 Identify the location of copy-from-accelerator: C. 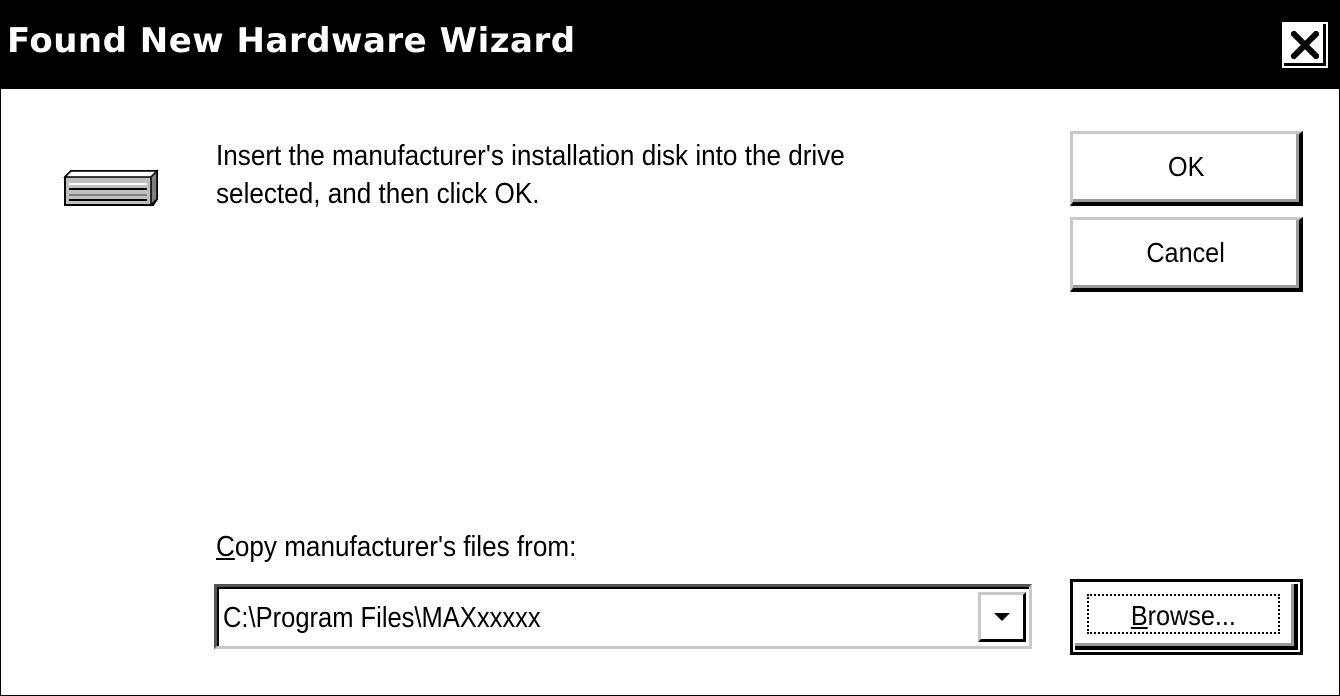
(225, 547).